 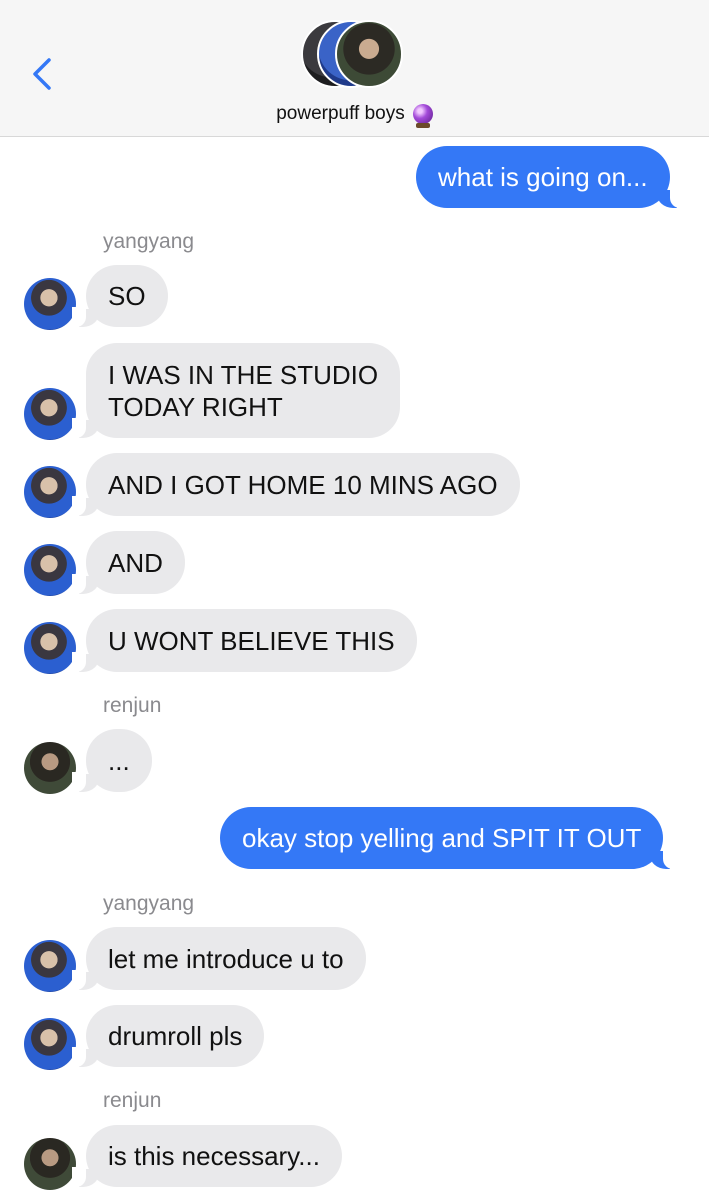 I want to click on message-text: AND I GOT HOME 10 MINS AGO, so click(x=303, y=484).